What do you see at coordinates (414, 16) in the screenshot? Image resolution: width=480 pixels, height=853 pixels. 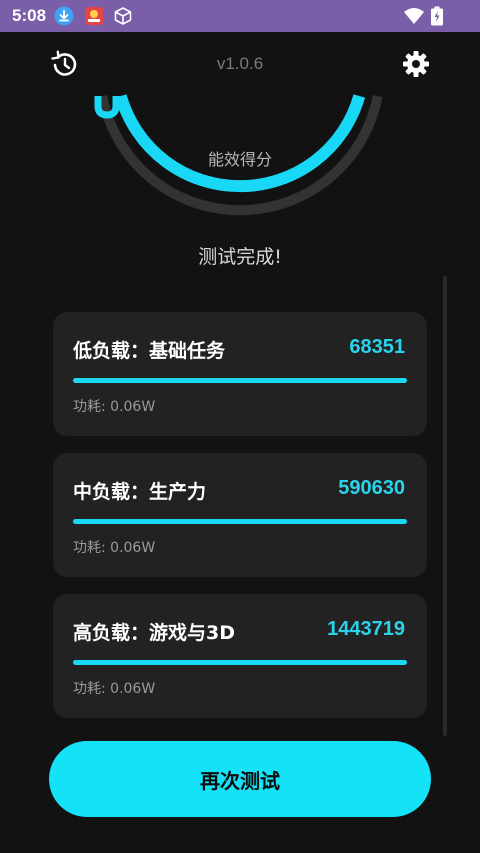 I see `wifi-icon` at bounding box center [414, 16].